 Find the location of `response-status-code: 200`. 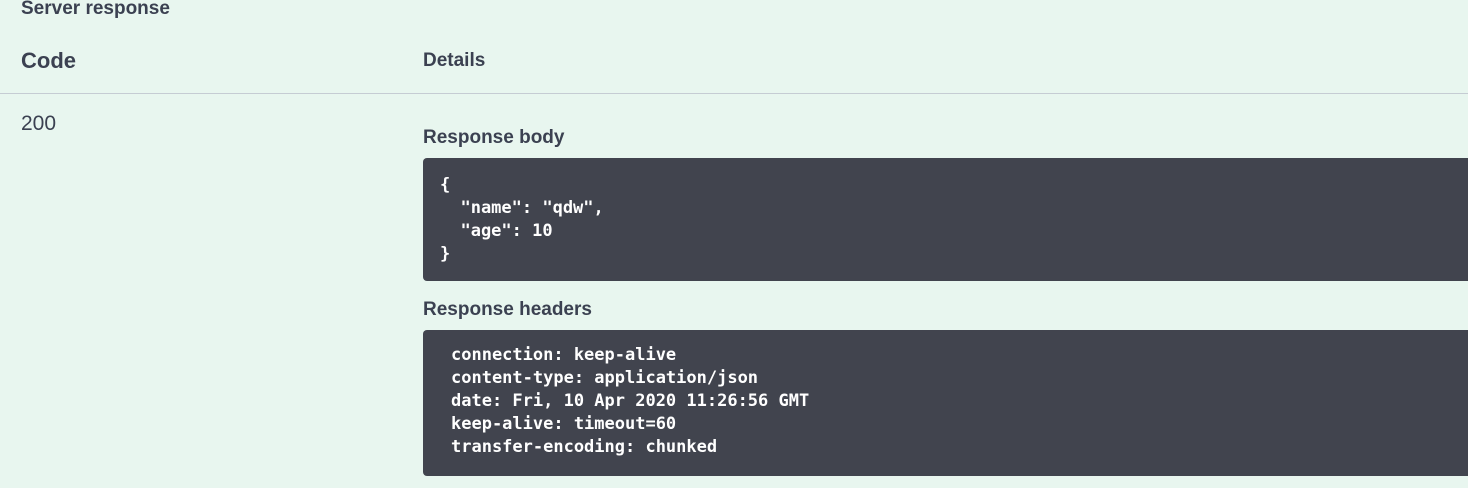

response-status-code: 200 is located at coordinates (39, 123).